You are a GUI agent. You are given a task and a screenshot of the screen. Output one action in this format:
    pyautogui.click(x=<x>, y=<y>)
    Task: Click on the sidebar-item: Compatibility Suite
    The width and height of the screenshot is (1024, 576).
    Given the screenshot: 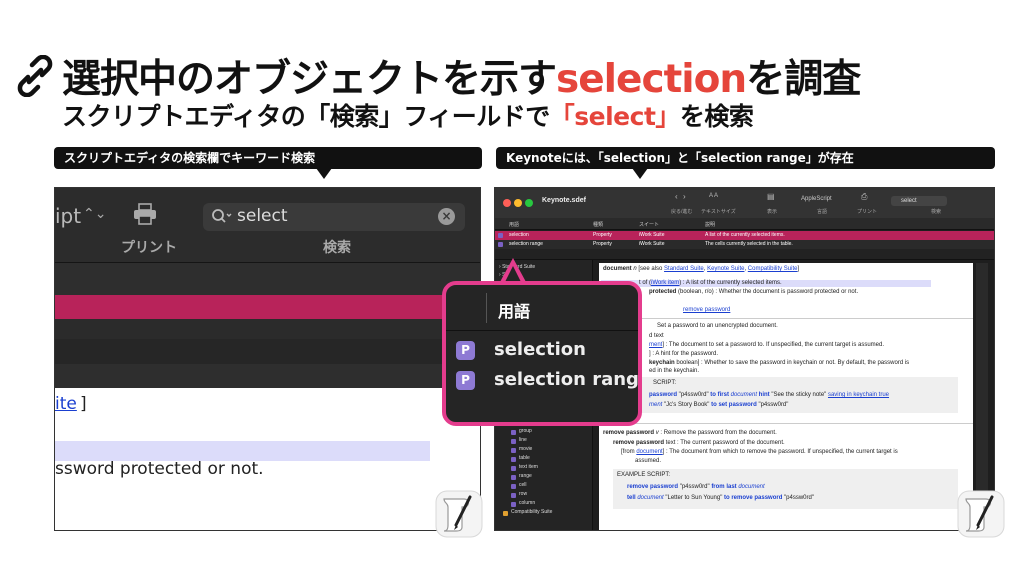 What is the action you would take?
    pyautogui.click(x=531, y=512)
    